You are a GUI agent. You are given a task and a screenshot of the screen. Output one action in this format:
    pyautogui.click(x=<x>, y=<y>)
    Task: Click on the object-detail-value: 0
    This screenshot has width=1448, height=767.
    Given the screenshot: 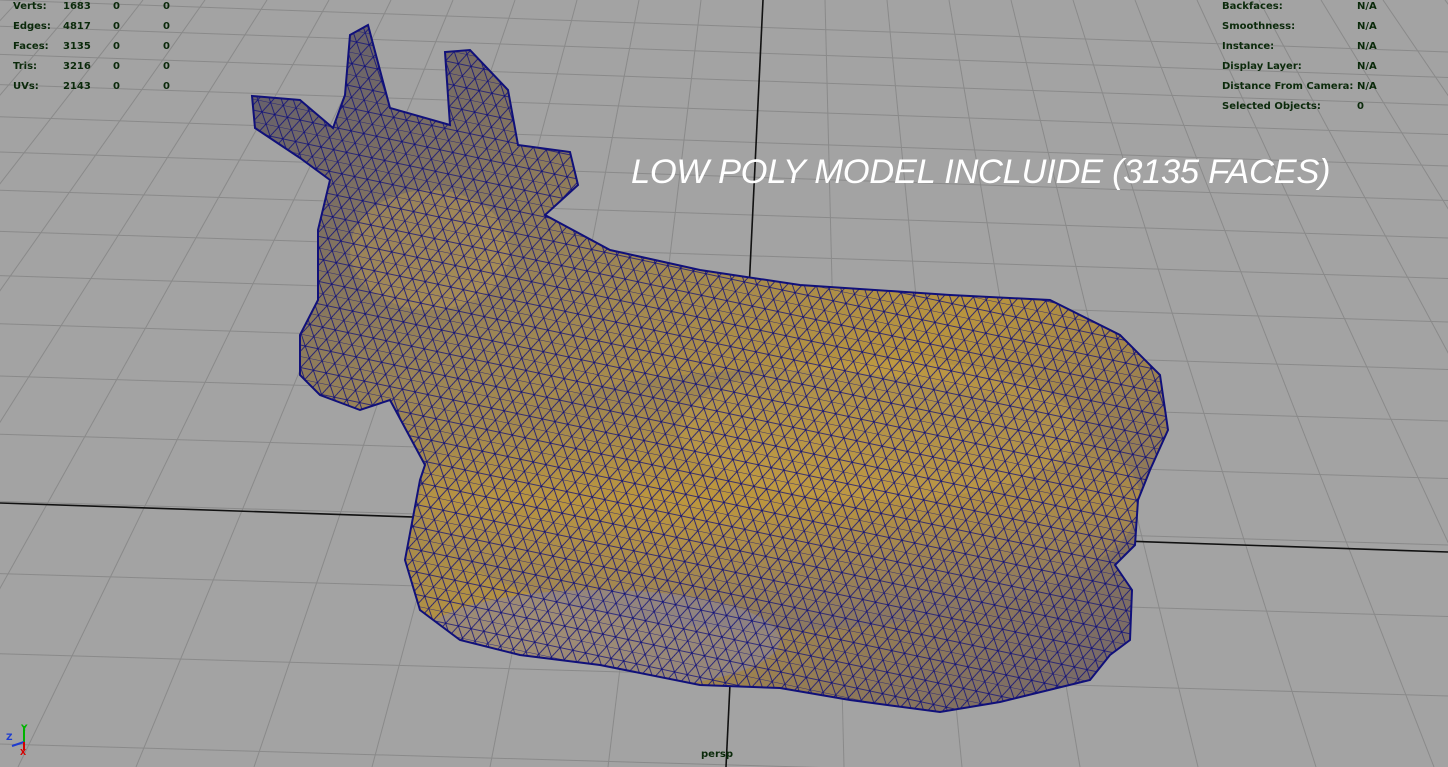 What is the action you would take?
    pyautogui.click(x=1360, y=106)
    